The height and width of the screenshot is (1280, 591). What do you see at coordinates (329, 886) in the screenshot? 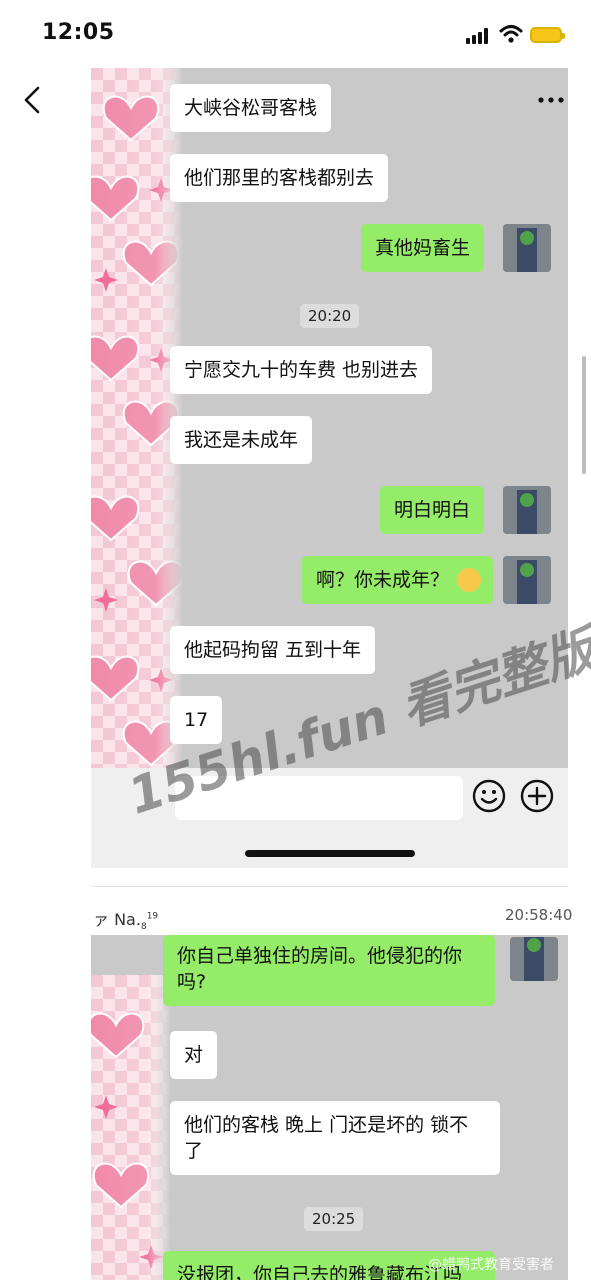
I see `divider` at bounding box center [329, 886].